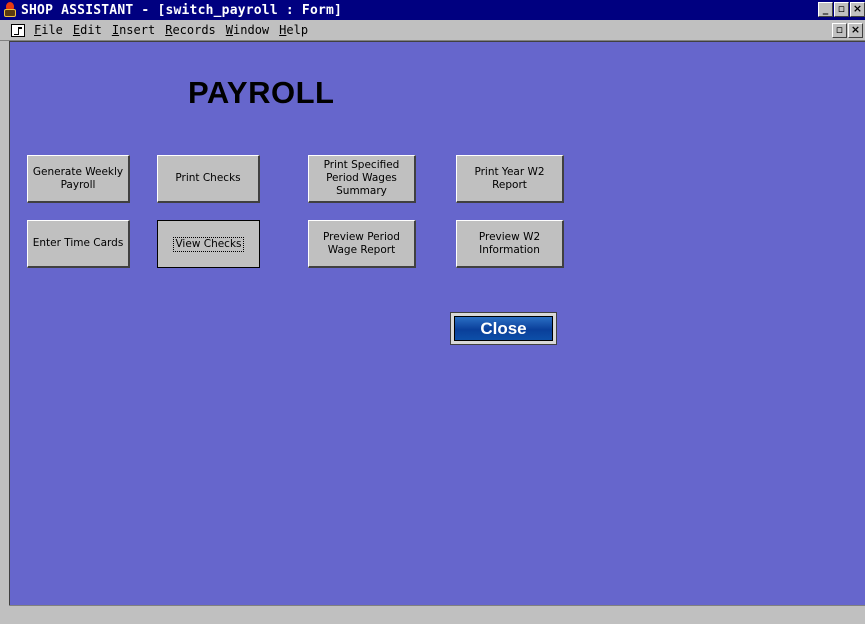 The image size is (865, 624). What do you see at coordinates (432, 30) in the screenshot?
I see `menu-bar: File Edit Insert Records Window Help ▫ ×` at bounding box center [432, 30].